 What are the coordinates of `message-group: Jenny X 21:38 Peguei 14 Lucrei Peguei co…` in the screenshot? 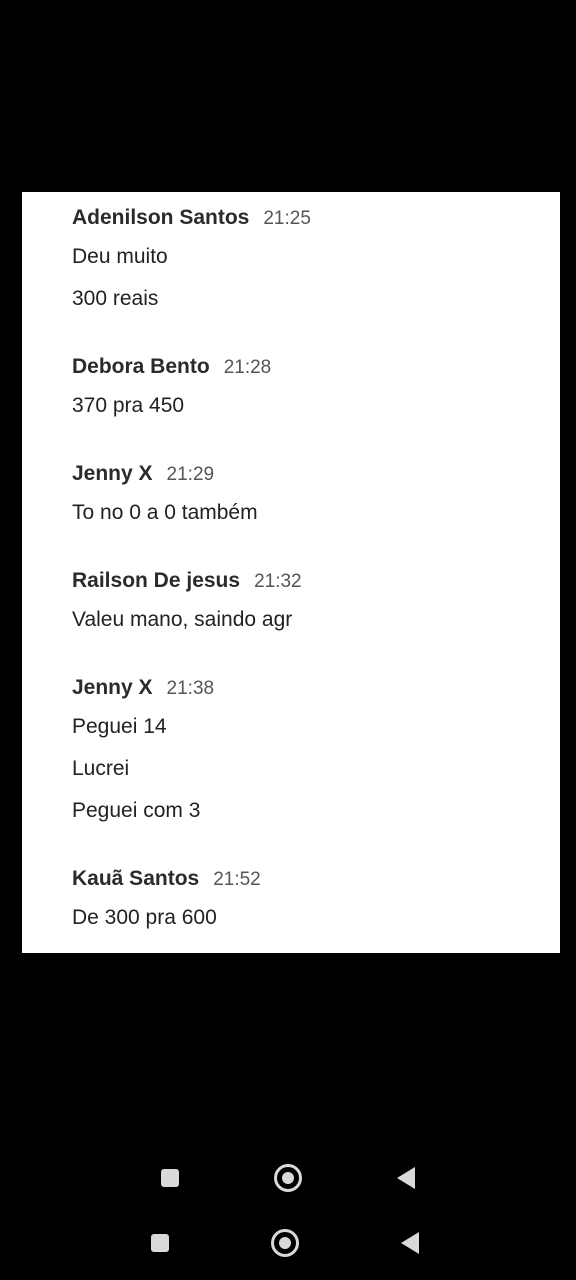 It's located at (302, 754).